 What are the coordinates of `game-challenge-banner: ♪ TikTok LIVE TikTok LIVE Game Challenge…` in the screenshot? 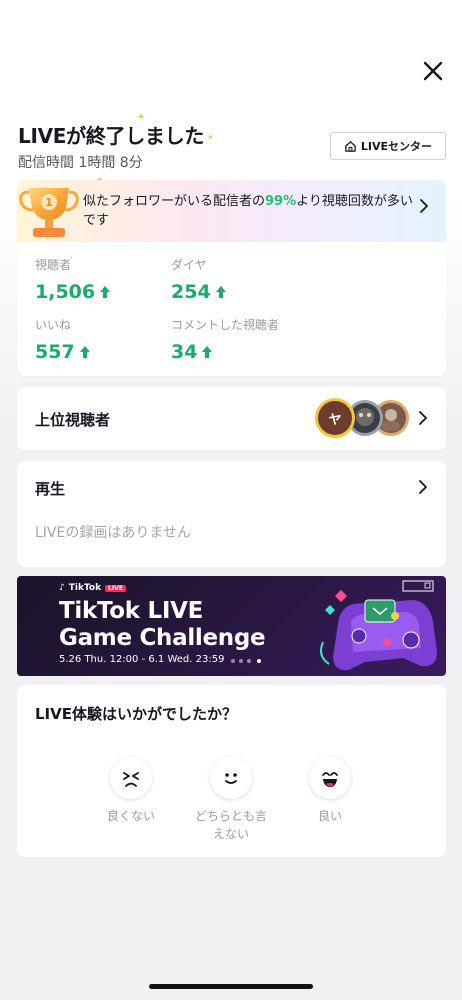 It's located at (231, 626).